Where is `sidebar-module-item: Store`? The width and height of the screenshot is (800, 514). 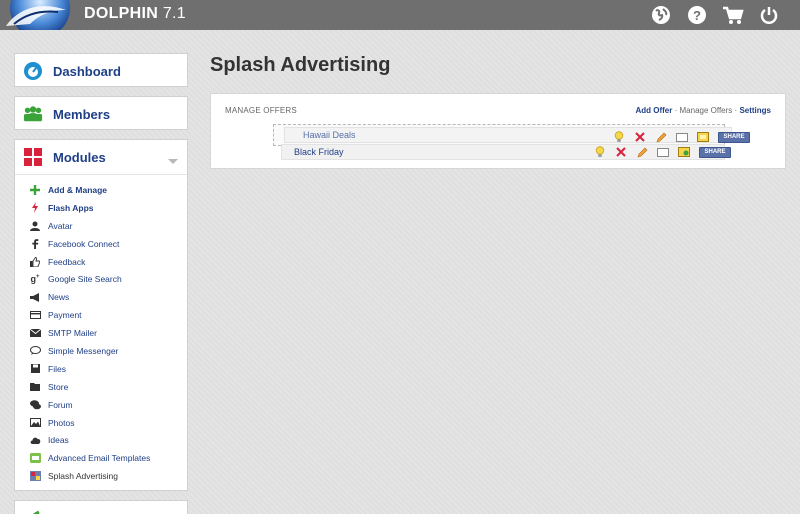 sidebar-module-item: Store is located at coordinates (101, 387).